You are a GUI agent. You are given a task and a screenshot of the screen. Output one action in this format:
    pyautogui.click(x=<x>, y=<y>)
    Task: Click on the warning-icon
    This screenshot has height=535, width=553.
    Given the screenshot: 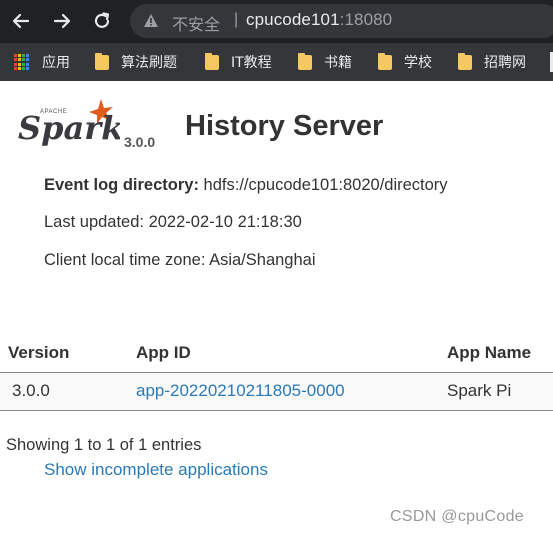 What is the action you would take?
    pyautogui.click(x=151, y=20)
    